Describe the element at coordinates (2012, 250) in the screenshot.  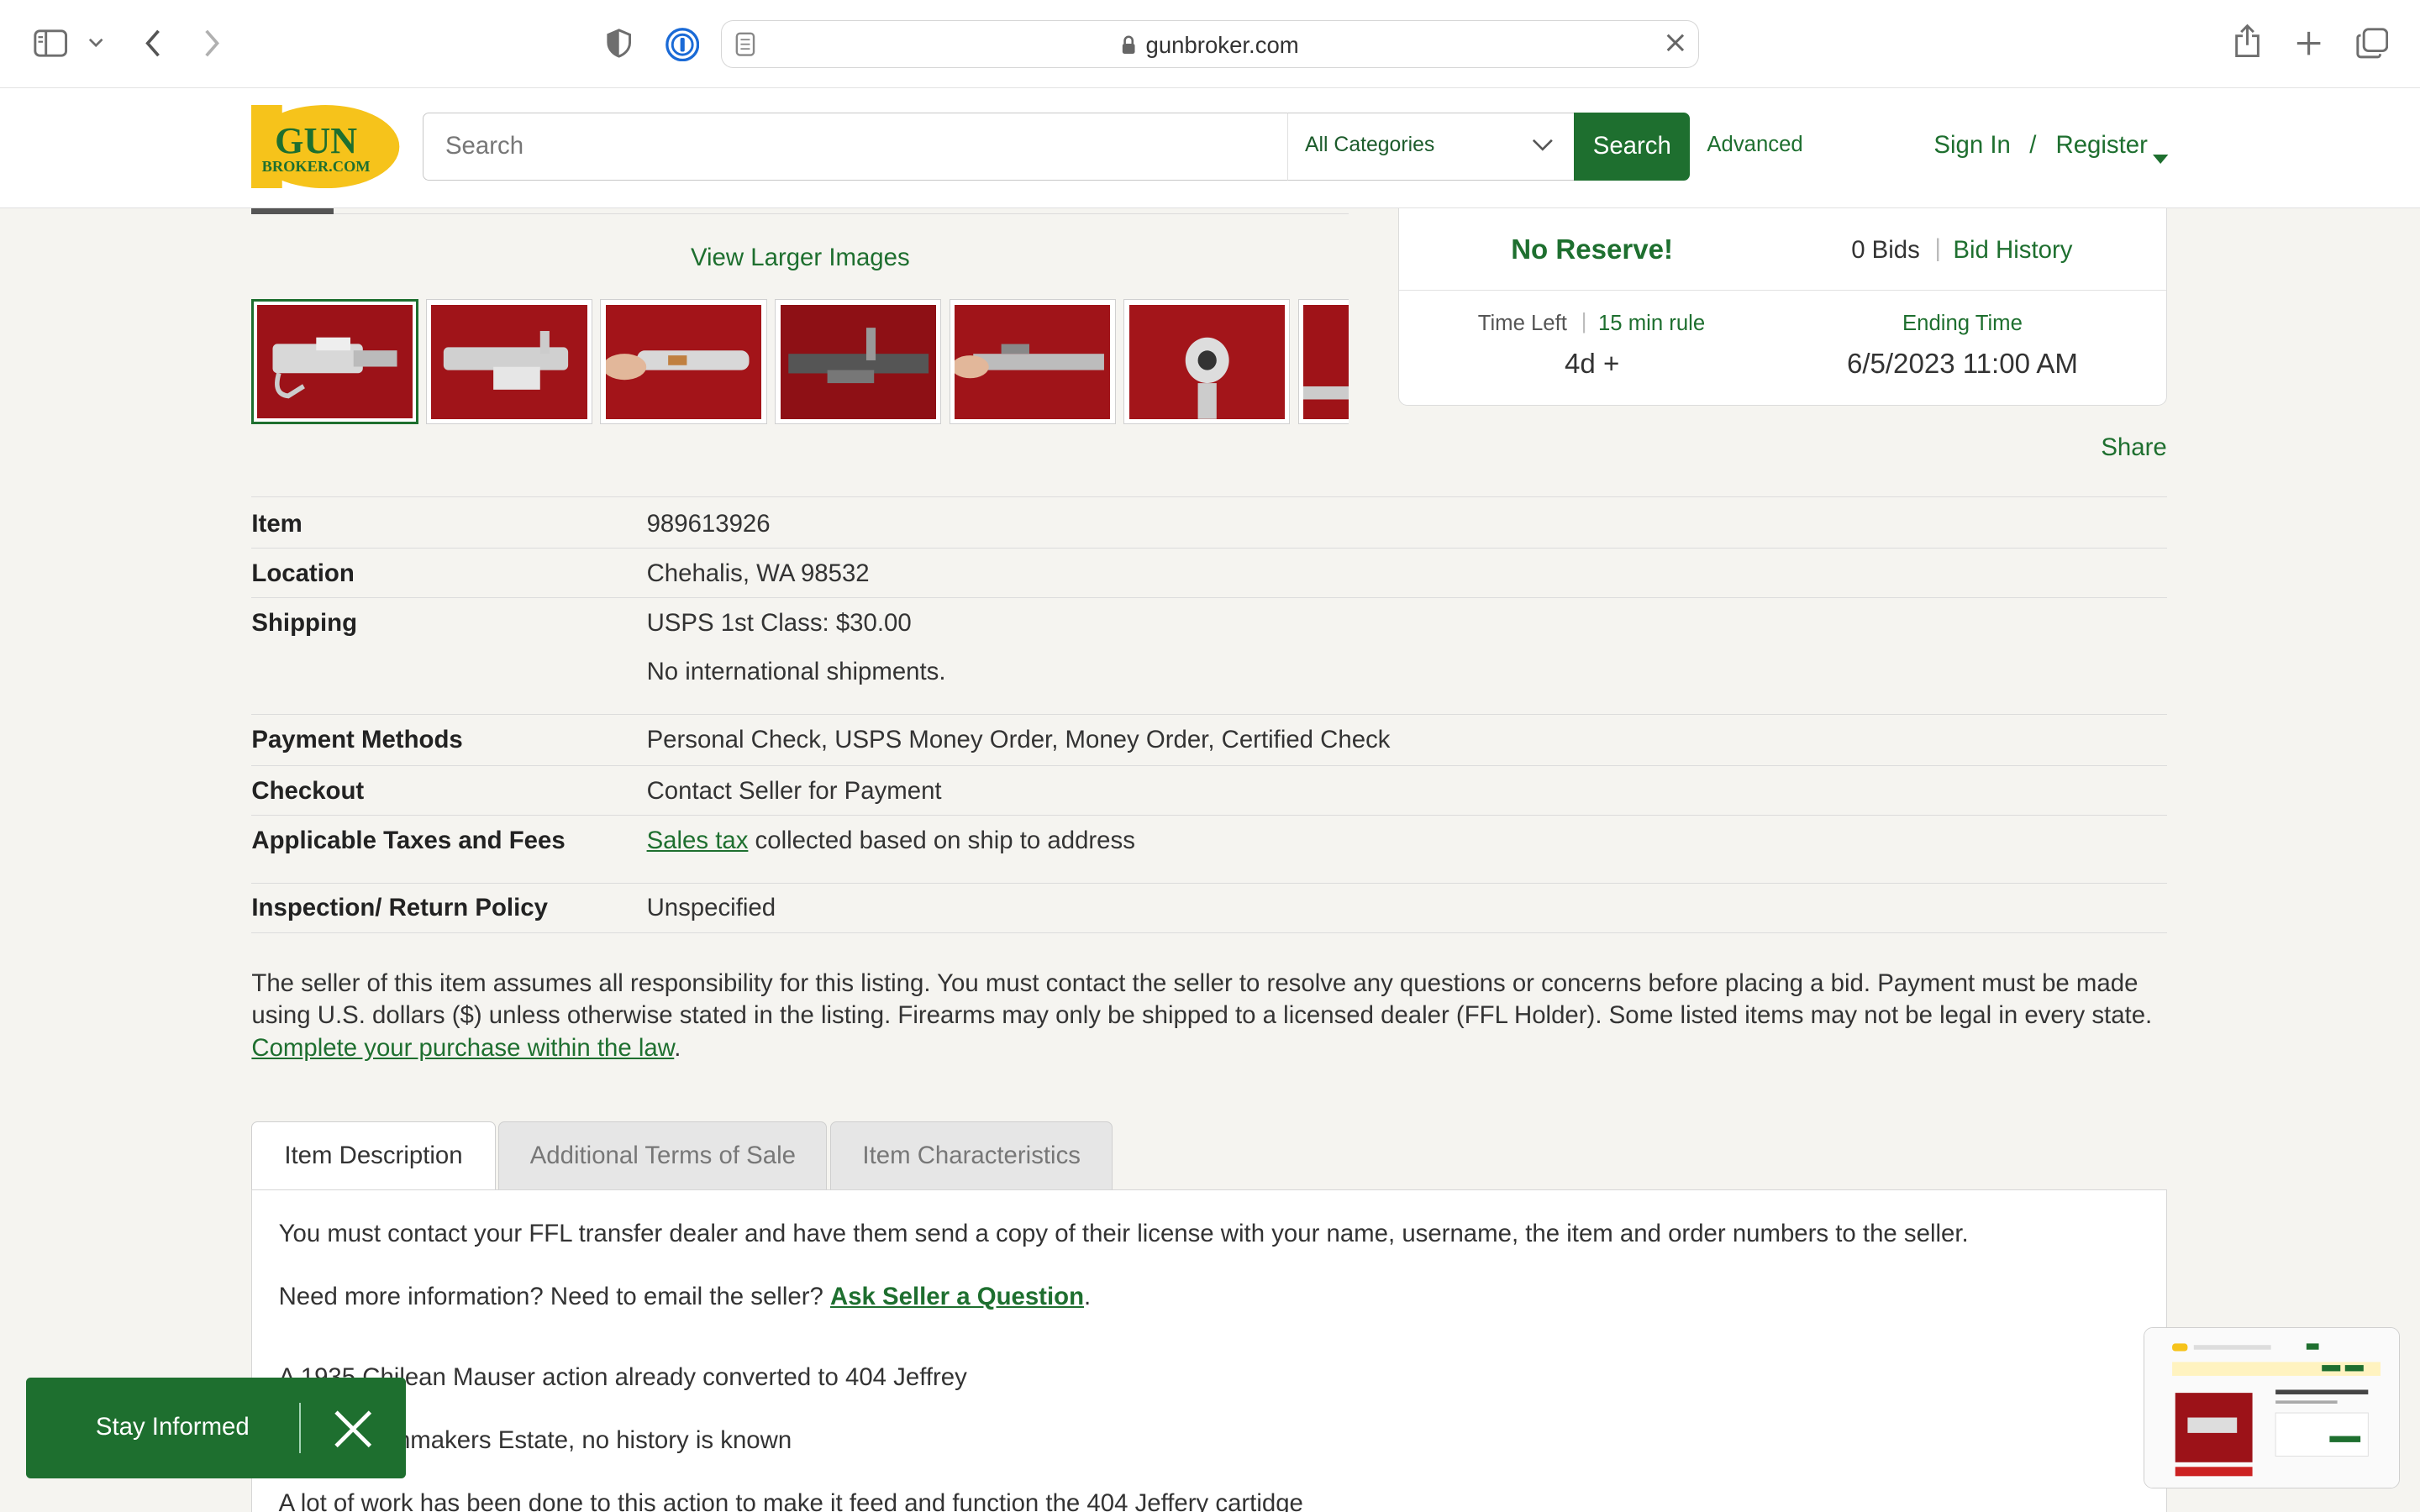
I see `bid-history-link: Bid History` at that location.